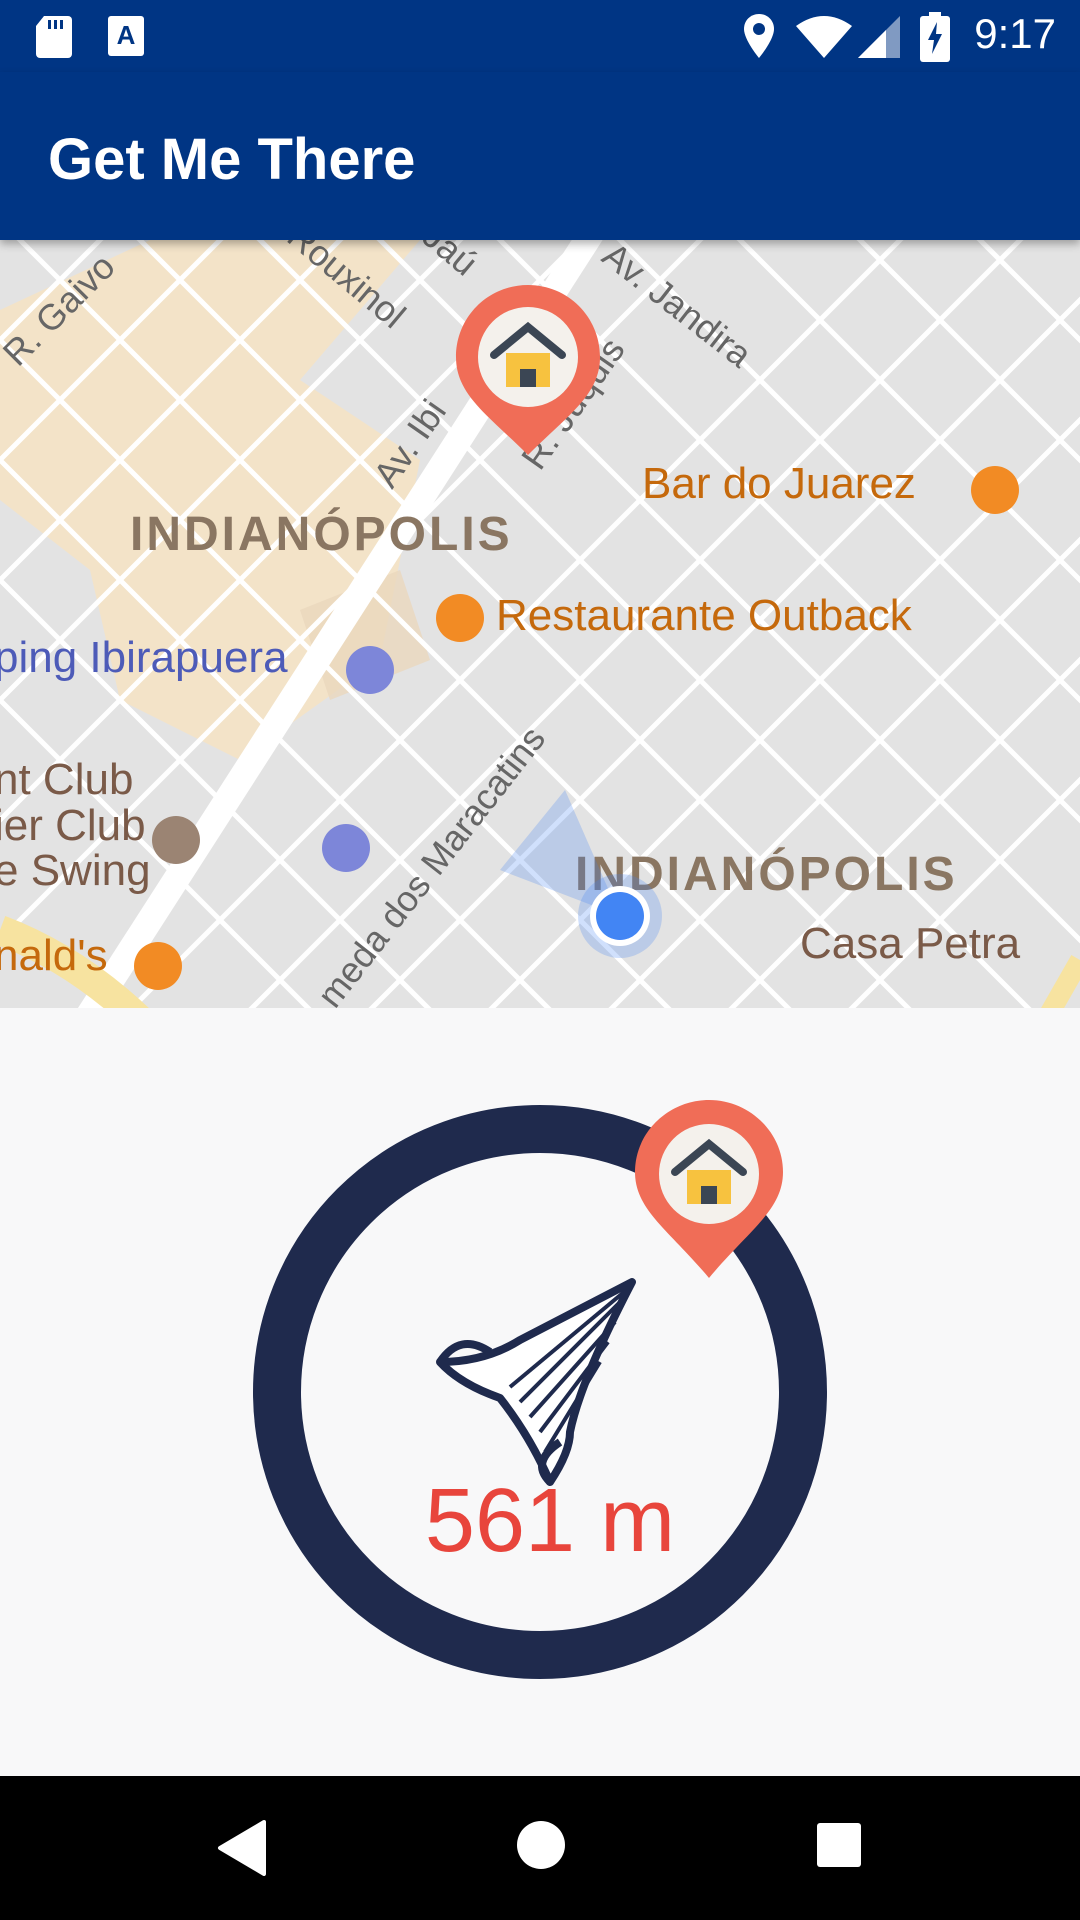 The height and width of the screenshot is (1920, 1080). Describe the element at coordinates (232, 159) in the screenshot. I see `app-title: Get Me There` at that location.